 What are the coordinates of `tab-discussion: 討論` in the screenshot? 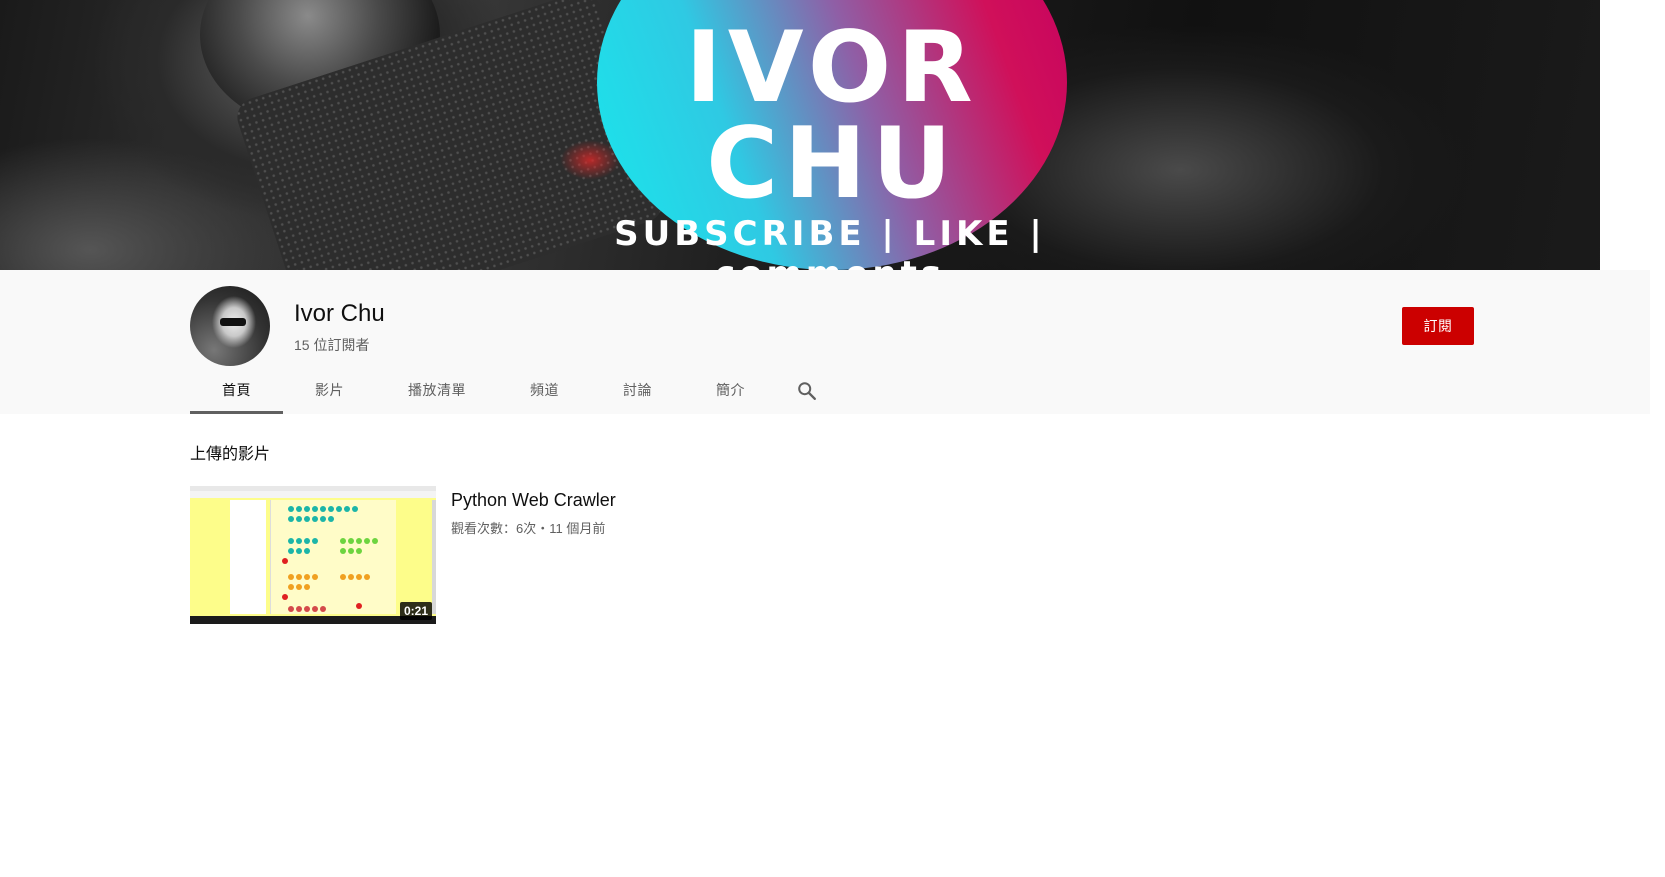 It's located at (637, 393).